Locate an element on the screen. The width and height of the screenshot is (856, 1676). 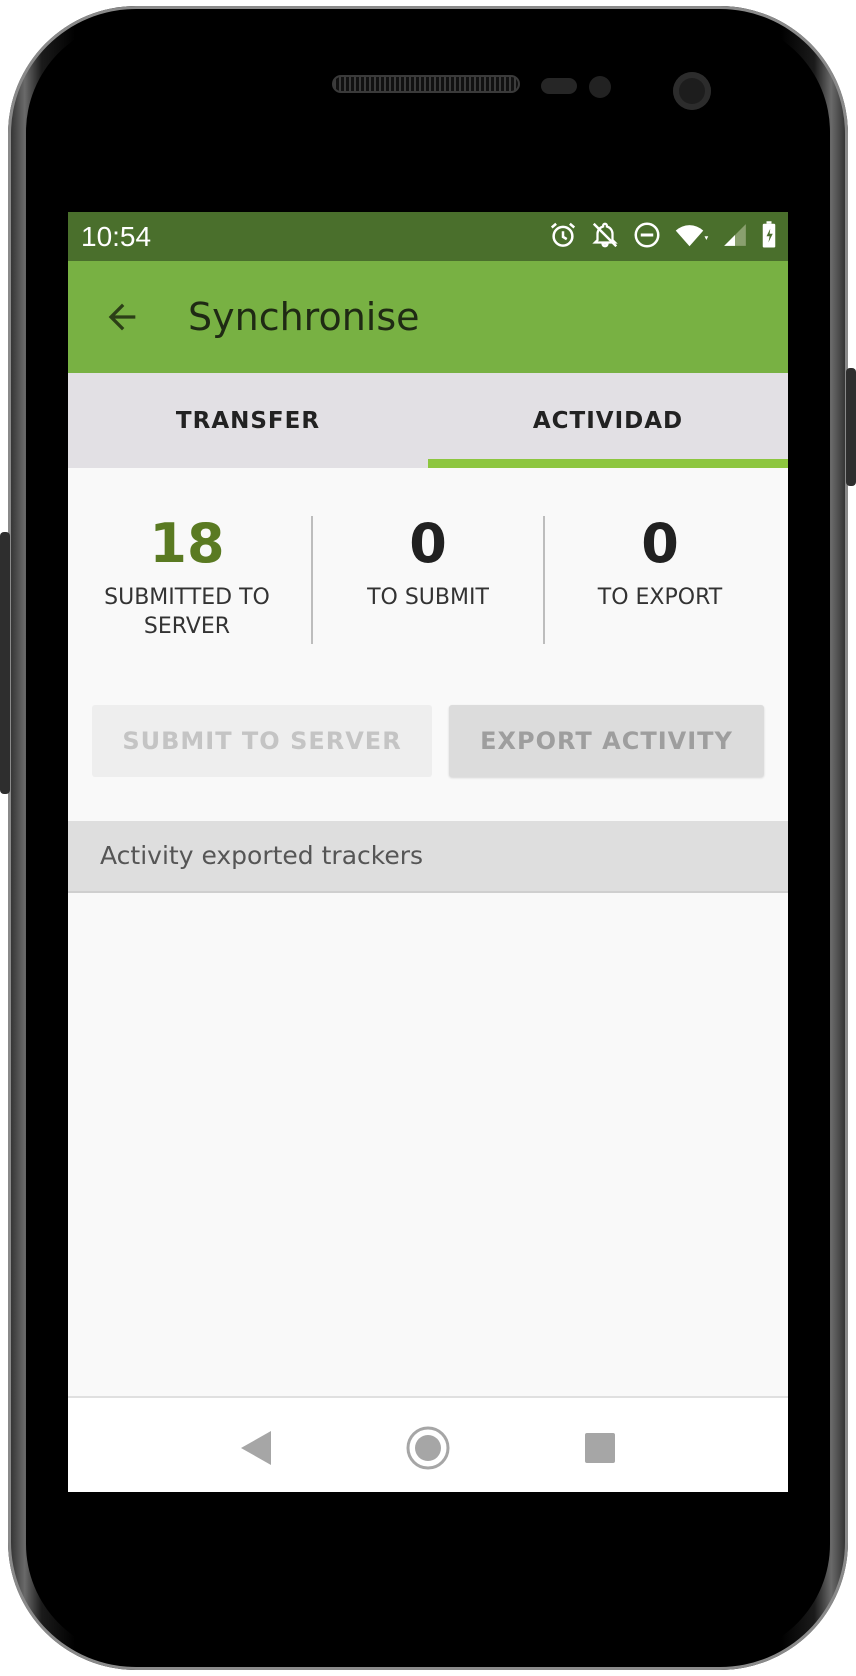
stat-to-submit: 0 TO SUBMIT is located at coordinates (428, 540).